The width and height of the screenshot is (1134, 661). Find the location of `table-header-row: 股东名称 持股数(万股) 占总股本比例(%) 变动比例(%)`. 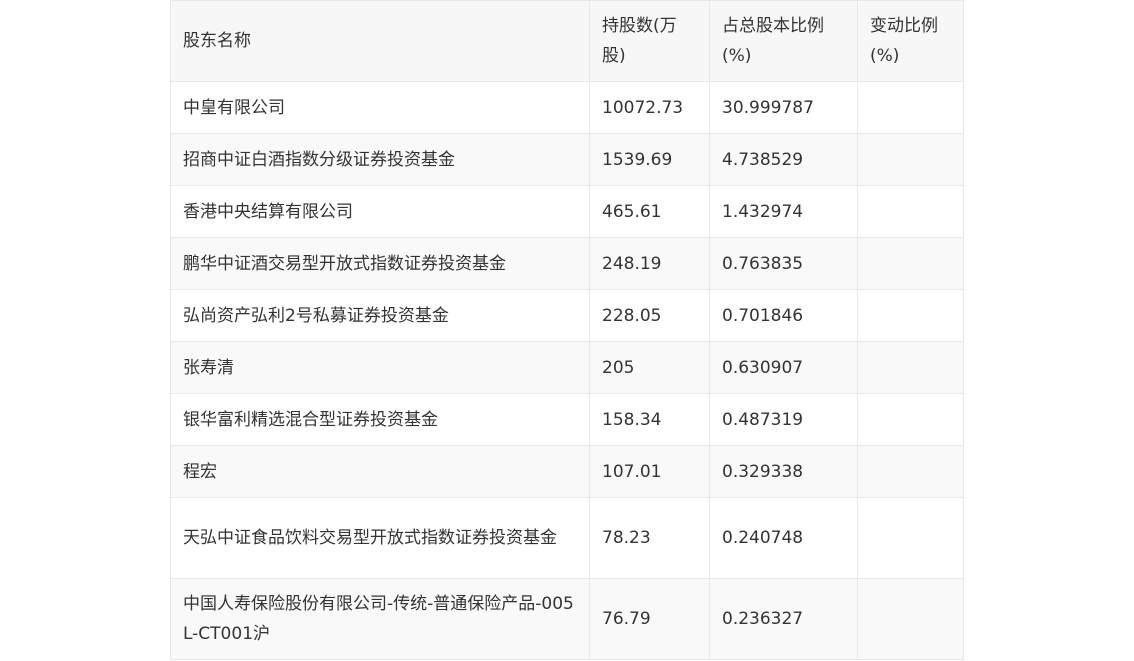

table-header-row: 股东名称 持股数(万股) 占总股本比例(%) 变动比例(%) is located at coordinates (567, 41).